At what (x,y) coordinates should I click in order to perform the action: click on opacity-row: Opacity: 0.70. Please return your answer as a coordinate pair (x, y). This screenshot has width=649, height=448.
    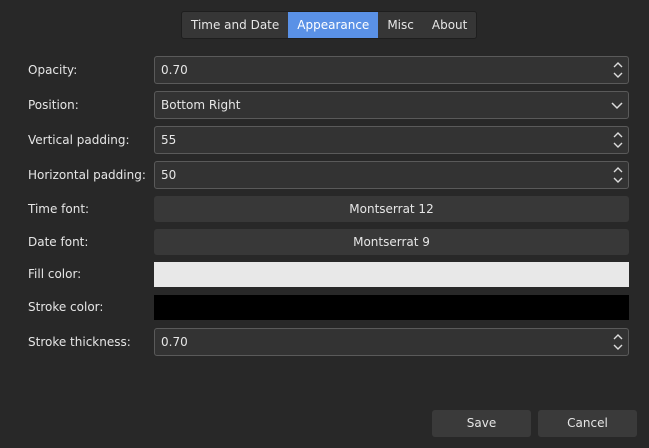
    Looking at the image, I should click on (324, 70).